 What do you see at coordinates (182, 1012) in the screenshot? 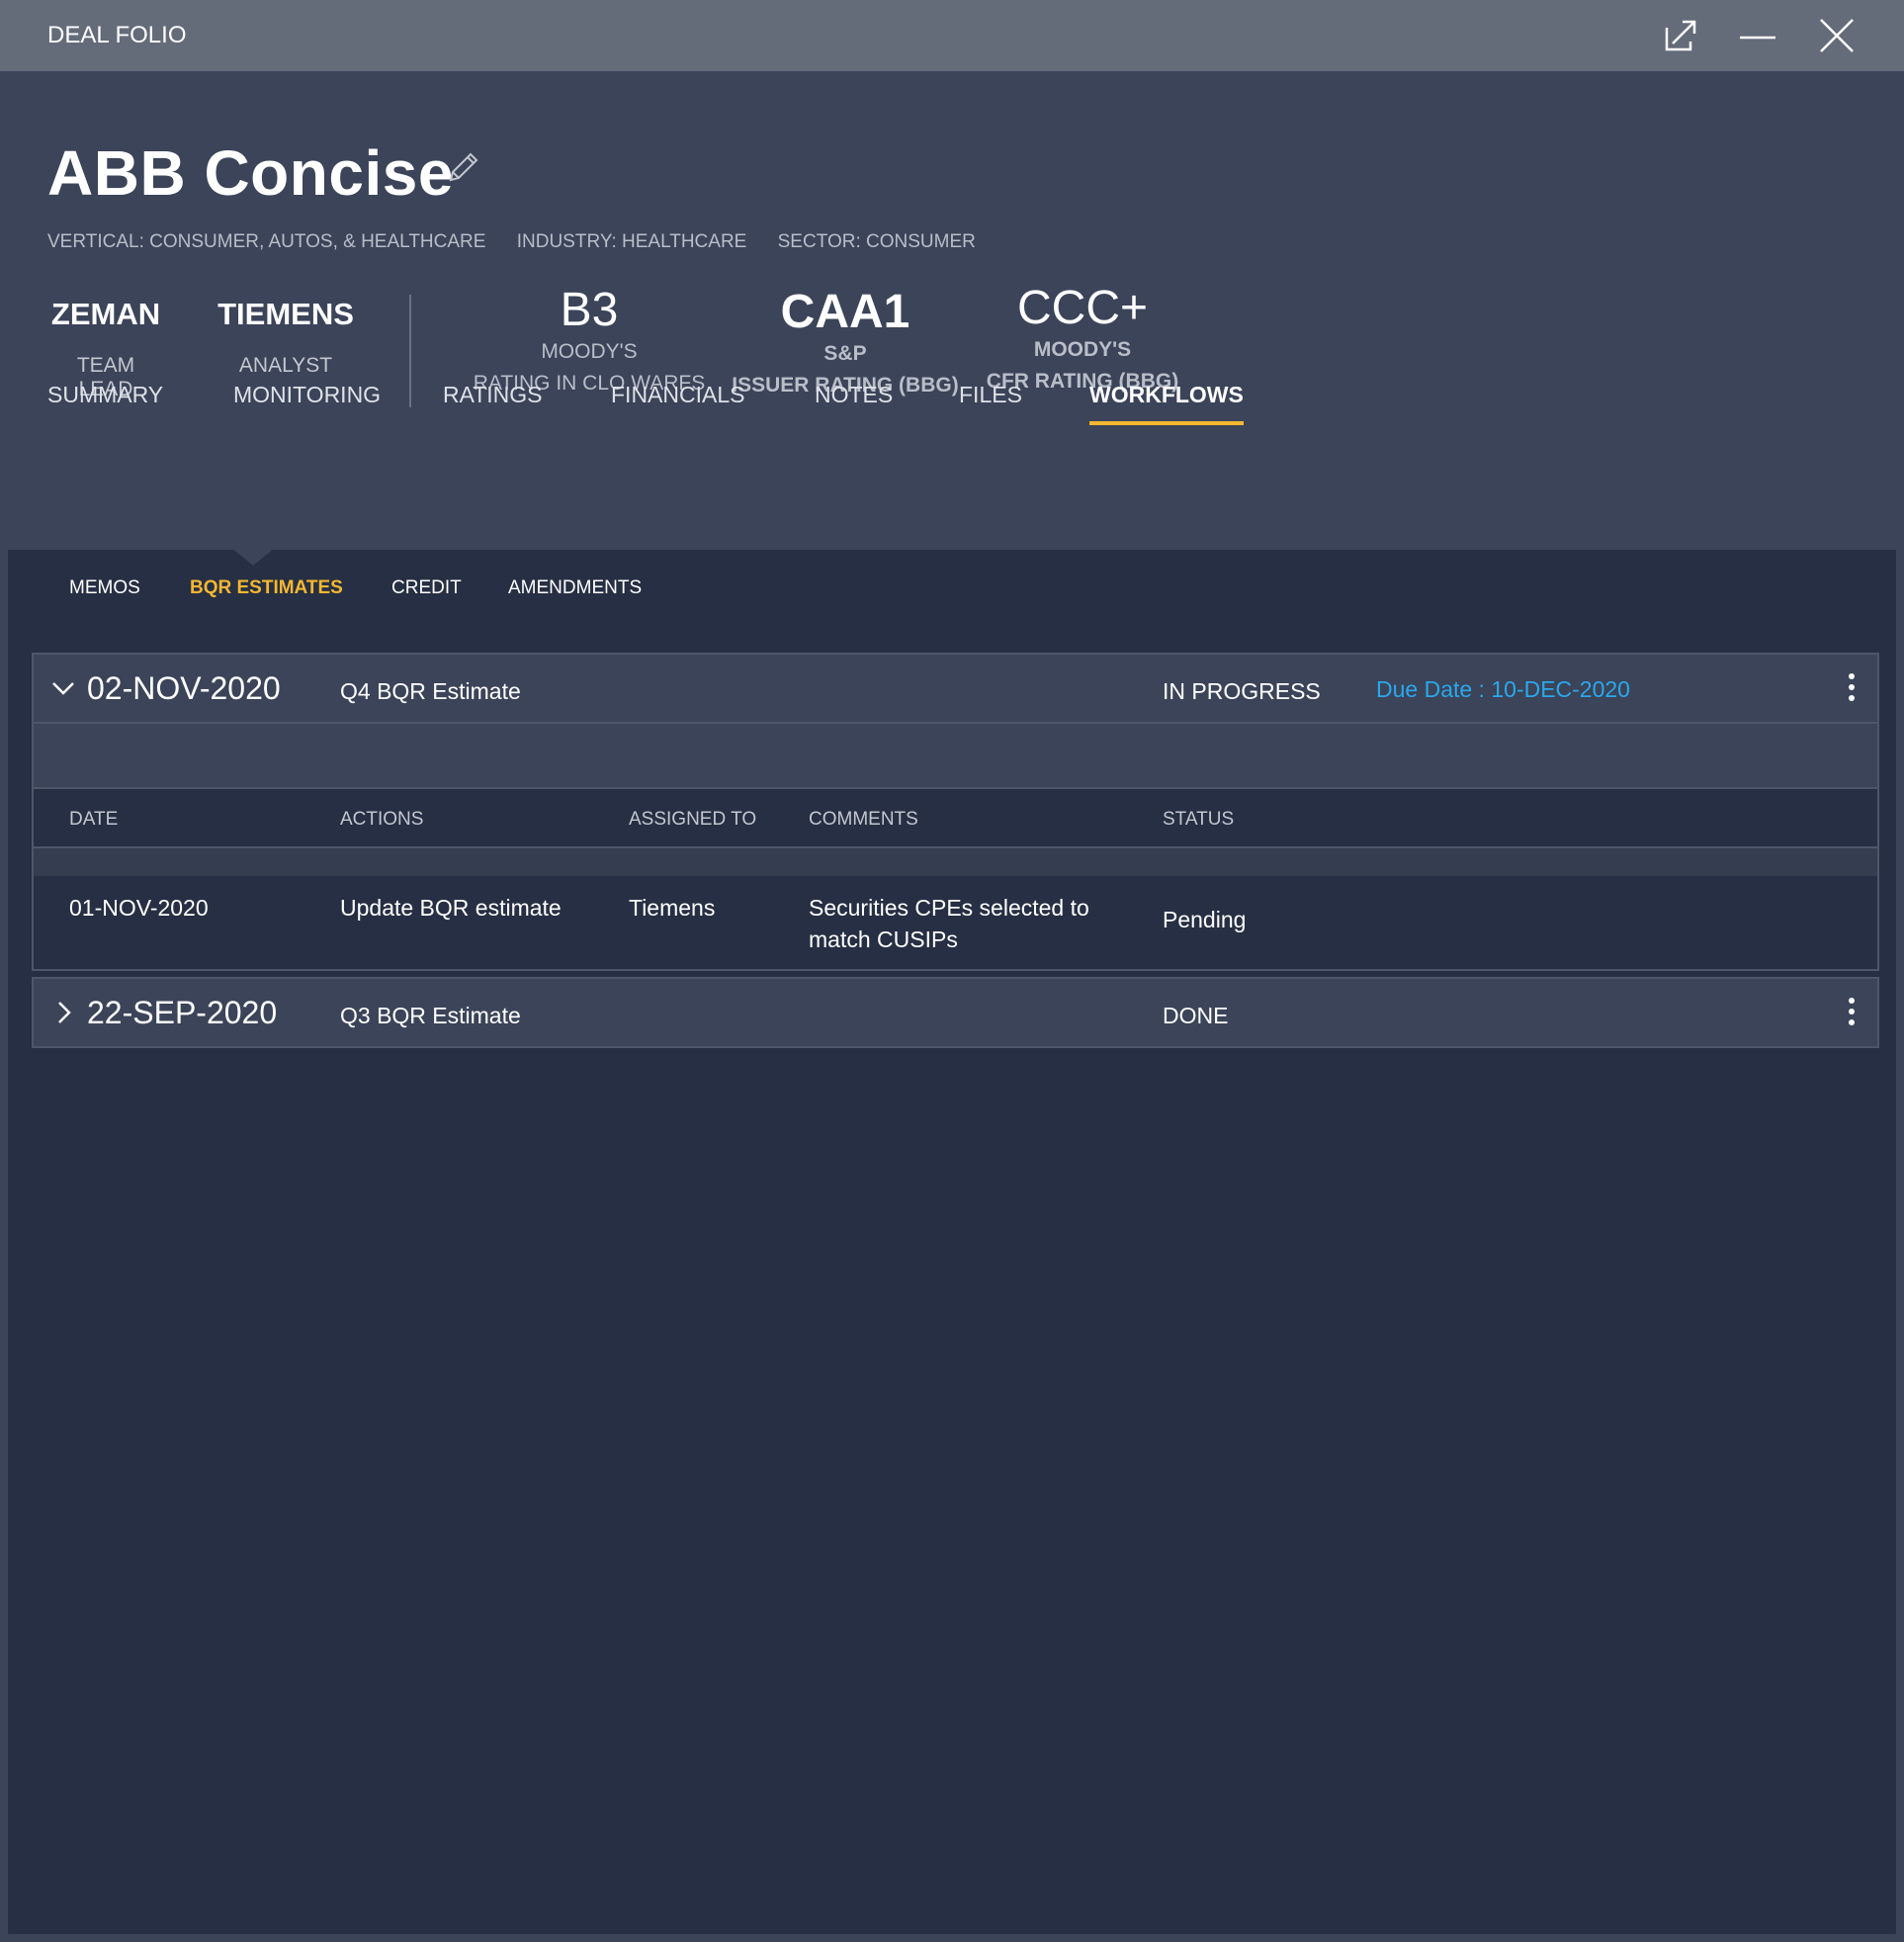
I see `workflow-date: 22-SEP-2020` at bounding box center [182, 1012].